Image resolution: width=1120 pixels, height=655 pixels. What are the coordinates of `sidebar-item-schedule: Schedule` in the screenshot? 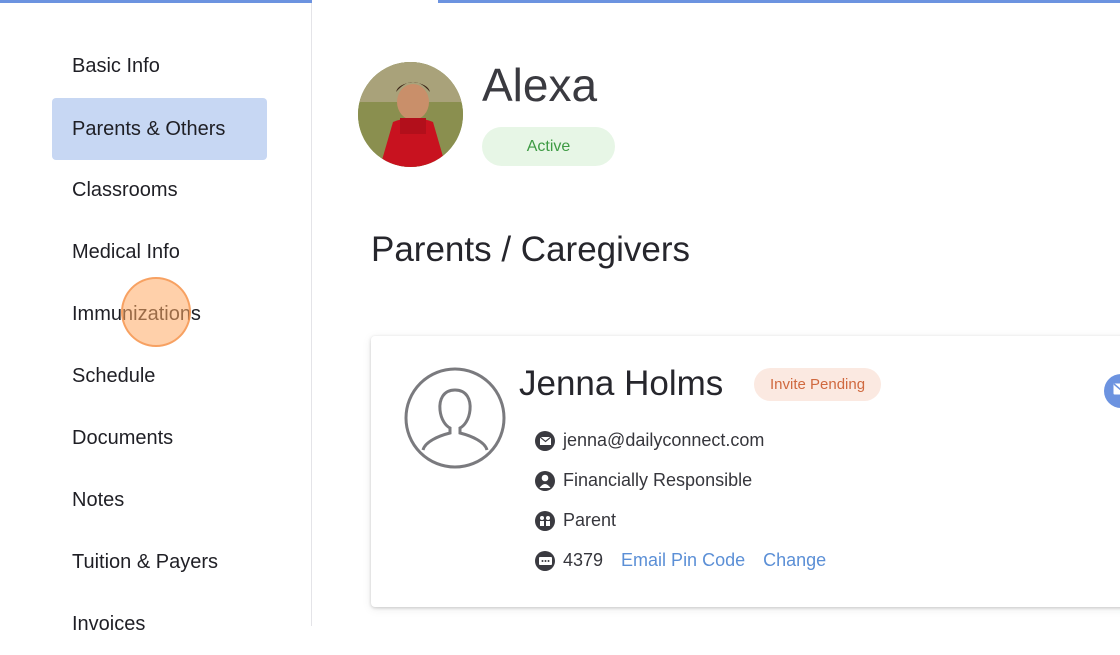 It's located at (159, 376).